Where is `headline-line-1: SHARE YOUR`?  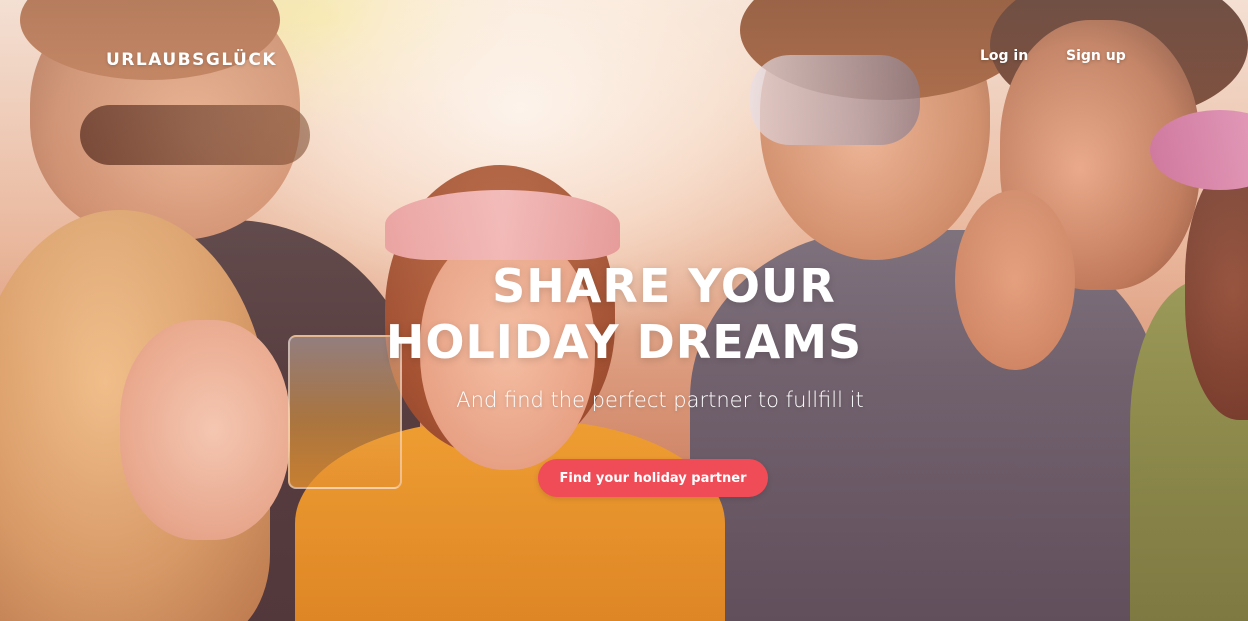 headline-line-1: SHARE YOUR is located at coordinates (664, 286).